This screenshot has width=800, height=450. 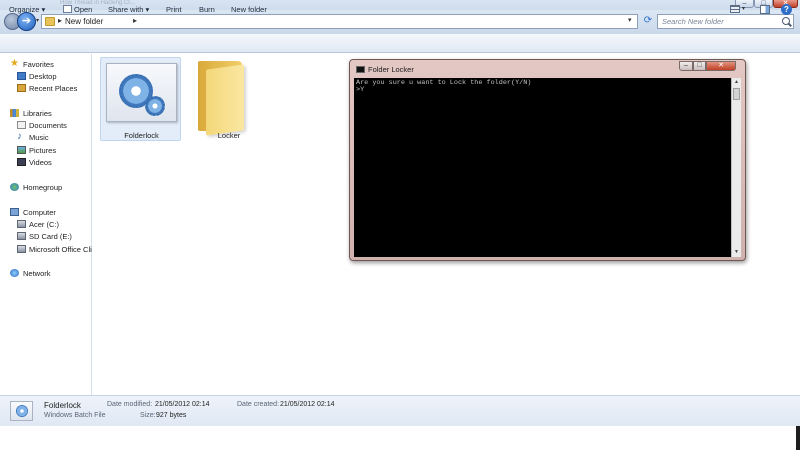 I want to click on sidebar-item-recent-places: Recent Places, so click(x=46, y=88).